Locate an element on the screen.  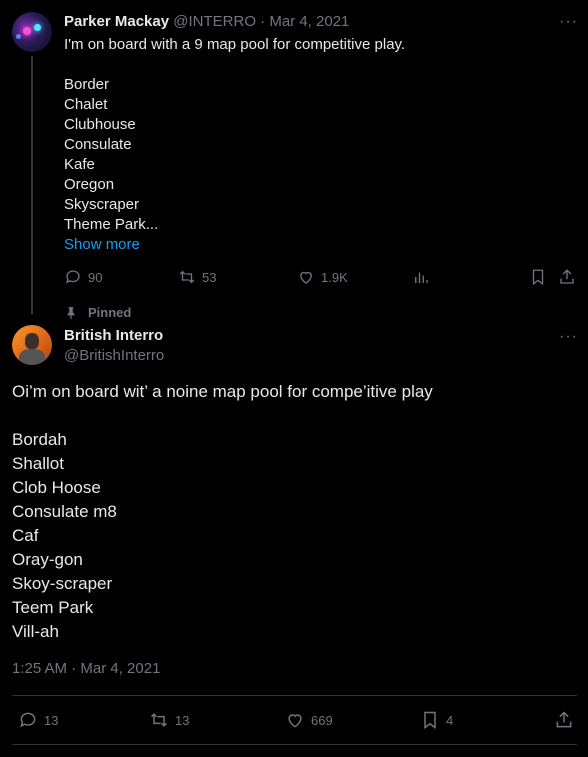
main-share-button is located at coordinates (564, 720).